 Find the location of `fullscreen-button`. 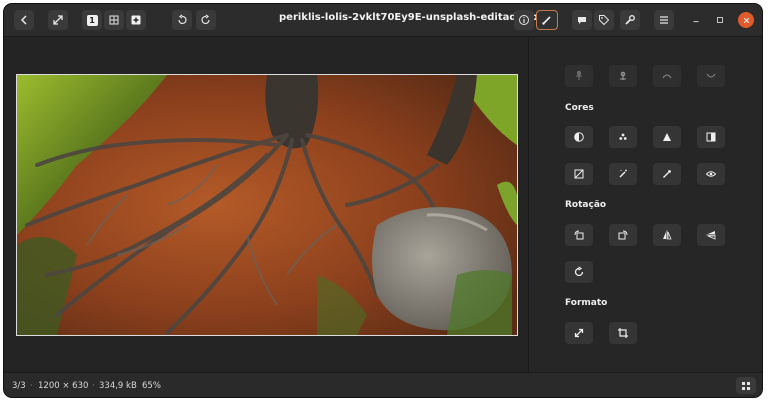

fullscreen-button is located at coordinates (58, 20).